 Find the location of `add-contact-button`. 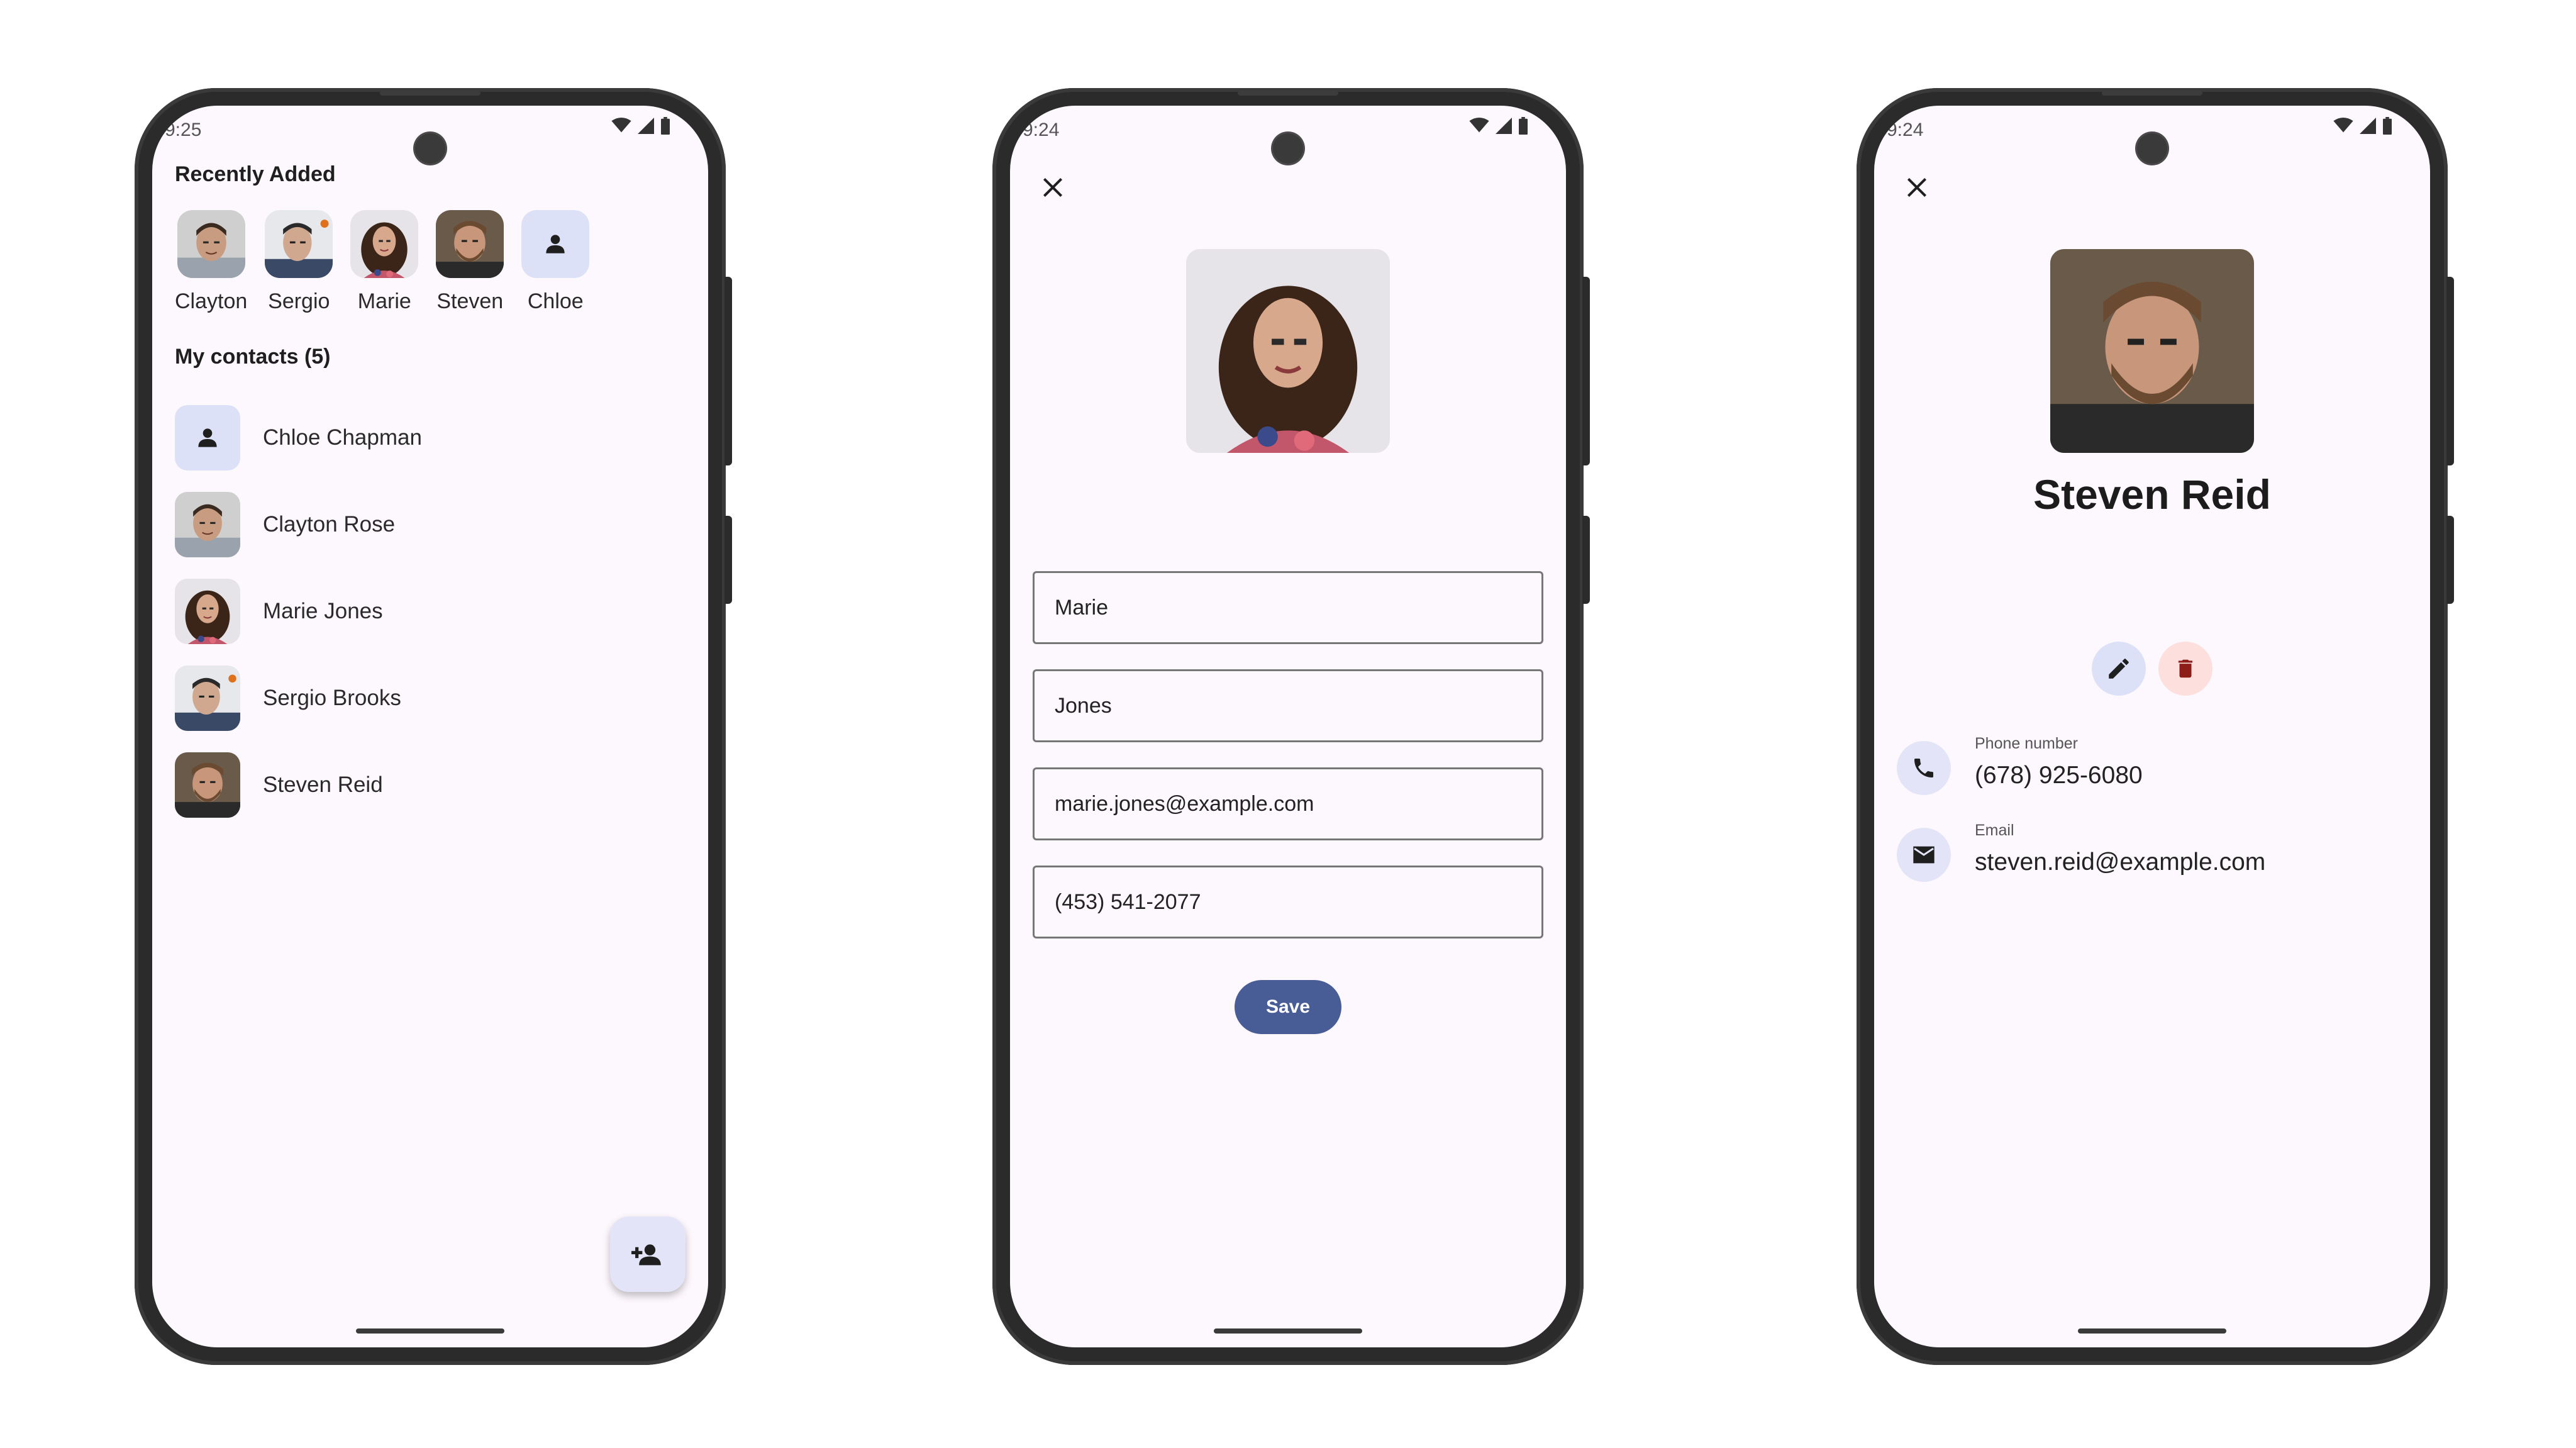

add-contact-button is located at coordinates (648, 1254).